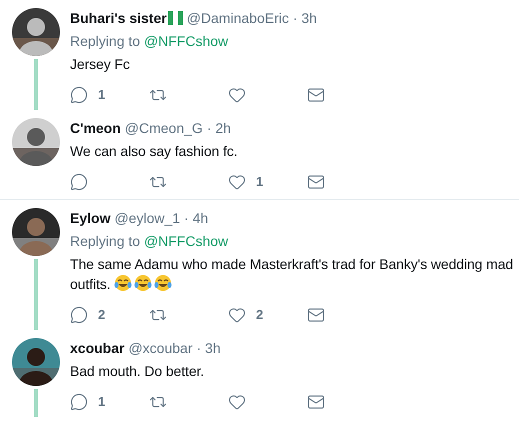  What do you see at coordinates (147, 218) in the screenshot?
I see `user-handle: @eylow_1` at bounding box center [147, 218].